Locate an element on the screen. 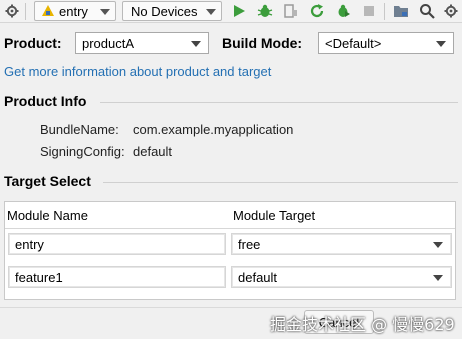 This screenshot has height=339, width=462. module-name-value: feature1 is located at coordinates (39, 277).